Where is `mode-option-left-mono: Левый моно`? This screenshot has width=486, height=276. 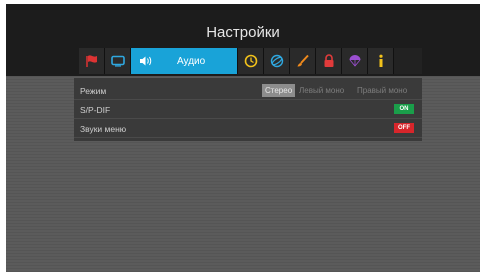
mode-option-left-mono: Левый моно is located at coordinates (321, 90).